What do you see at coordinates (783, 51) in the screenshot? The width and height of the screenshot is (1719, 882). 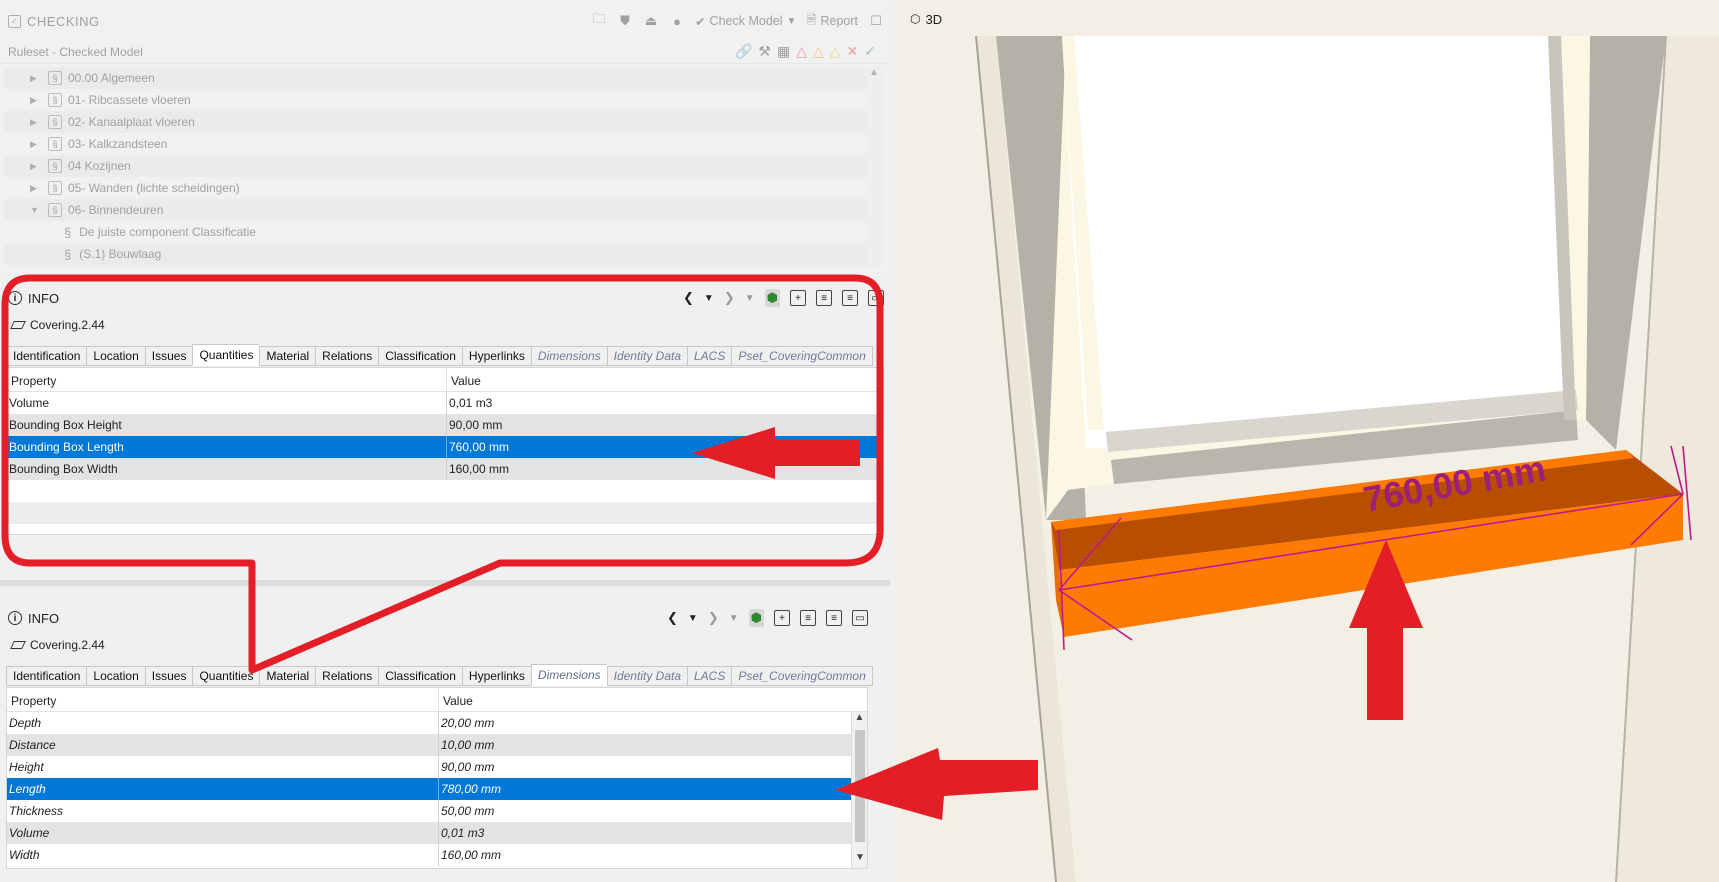 I see `table-icon: ▦` at bounding box center [783, 51].